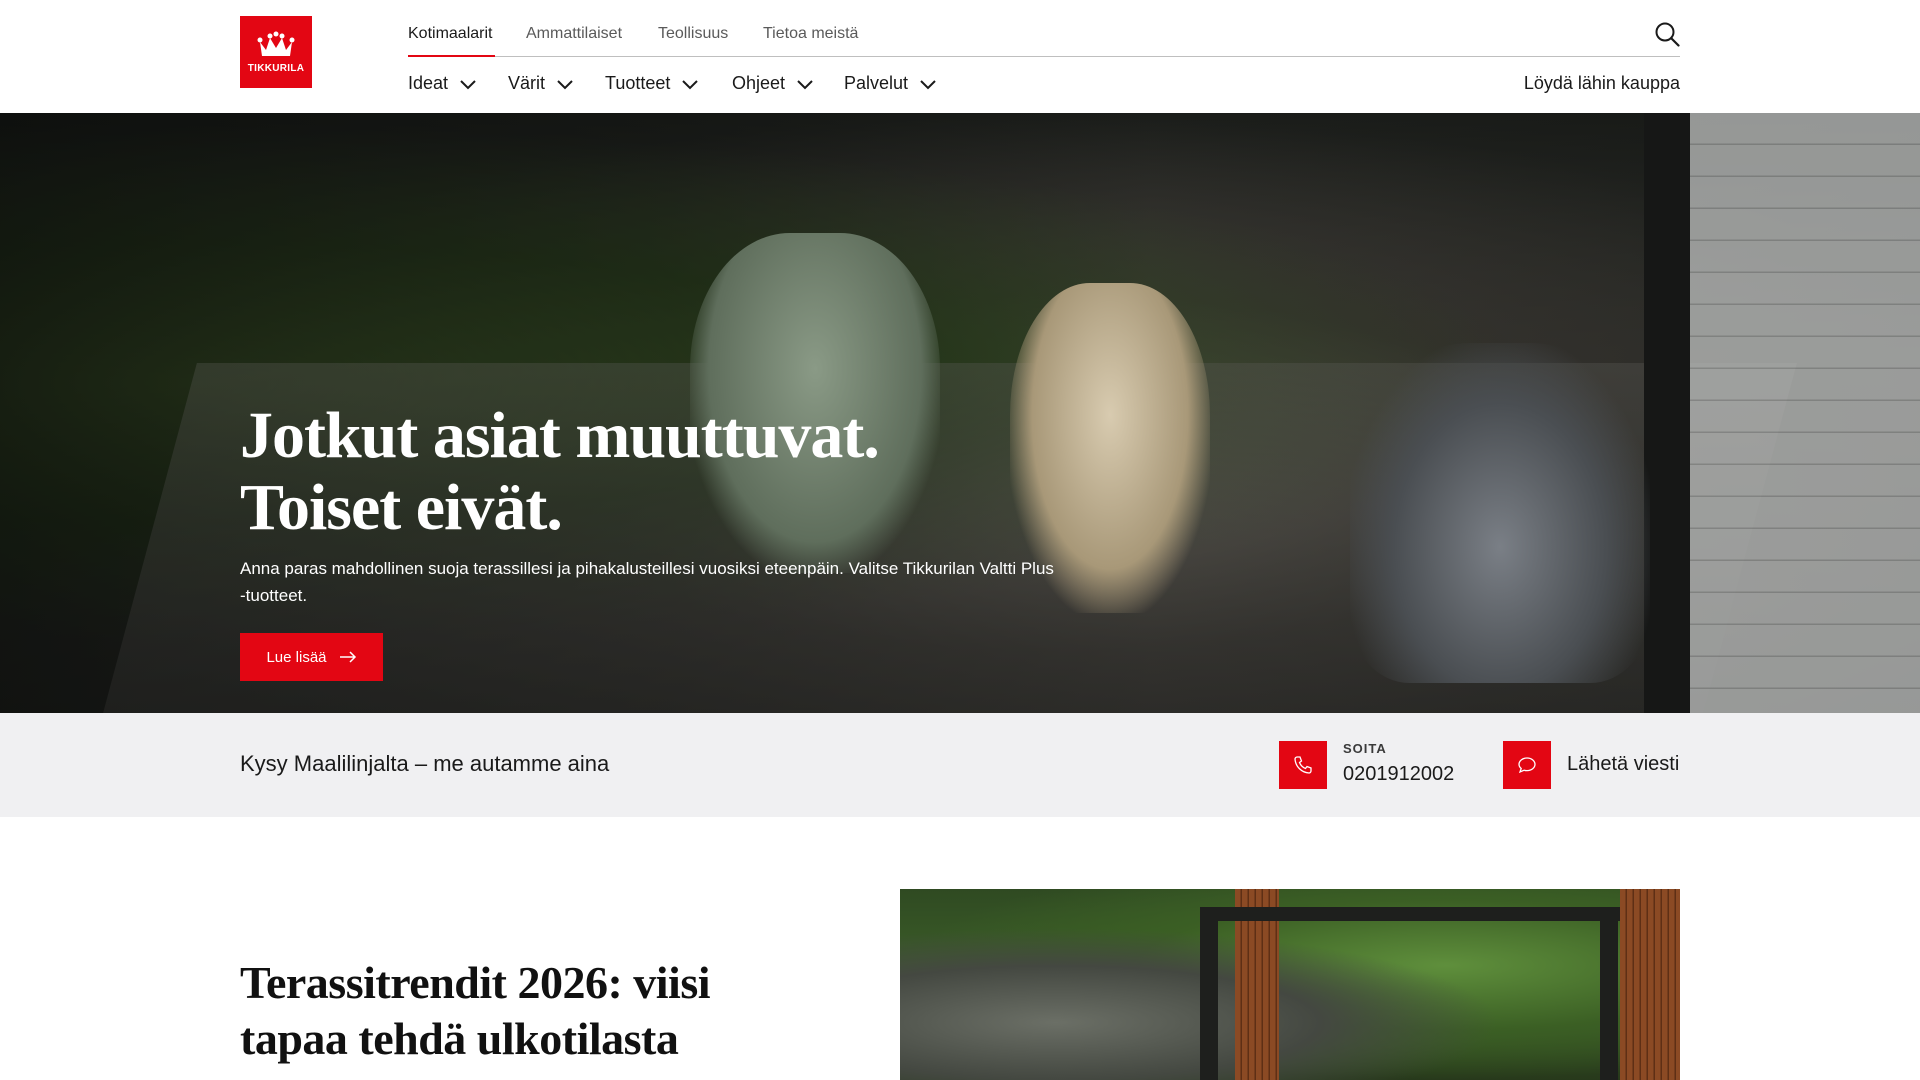 The width and height of the screenshot is (1920, 1080). Describe the element at coordinates (425, 763) in the screenshot. I see `help-bar-title: Kysy Maalilinjalta – me autamme aina` at that location.